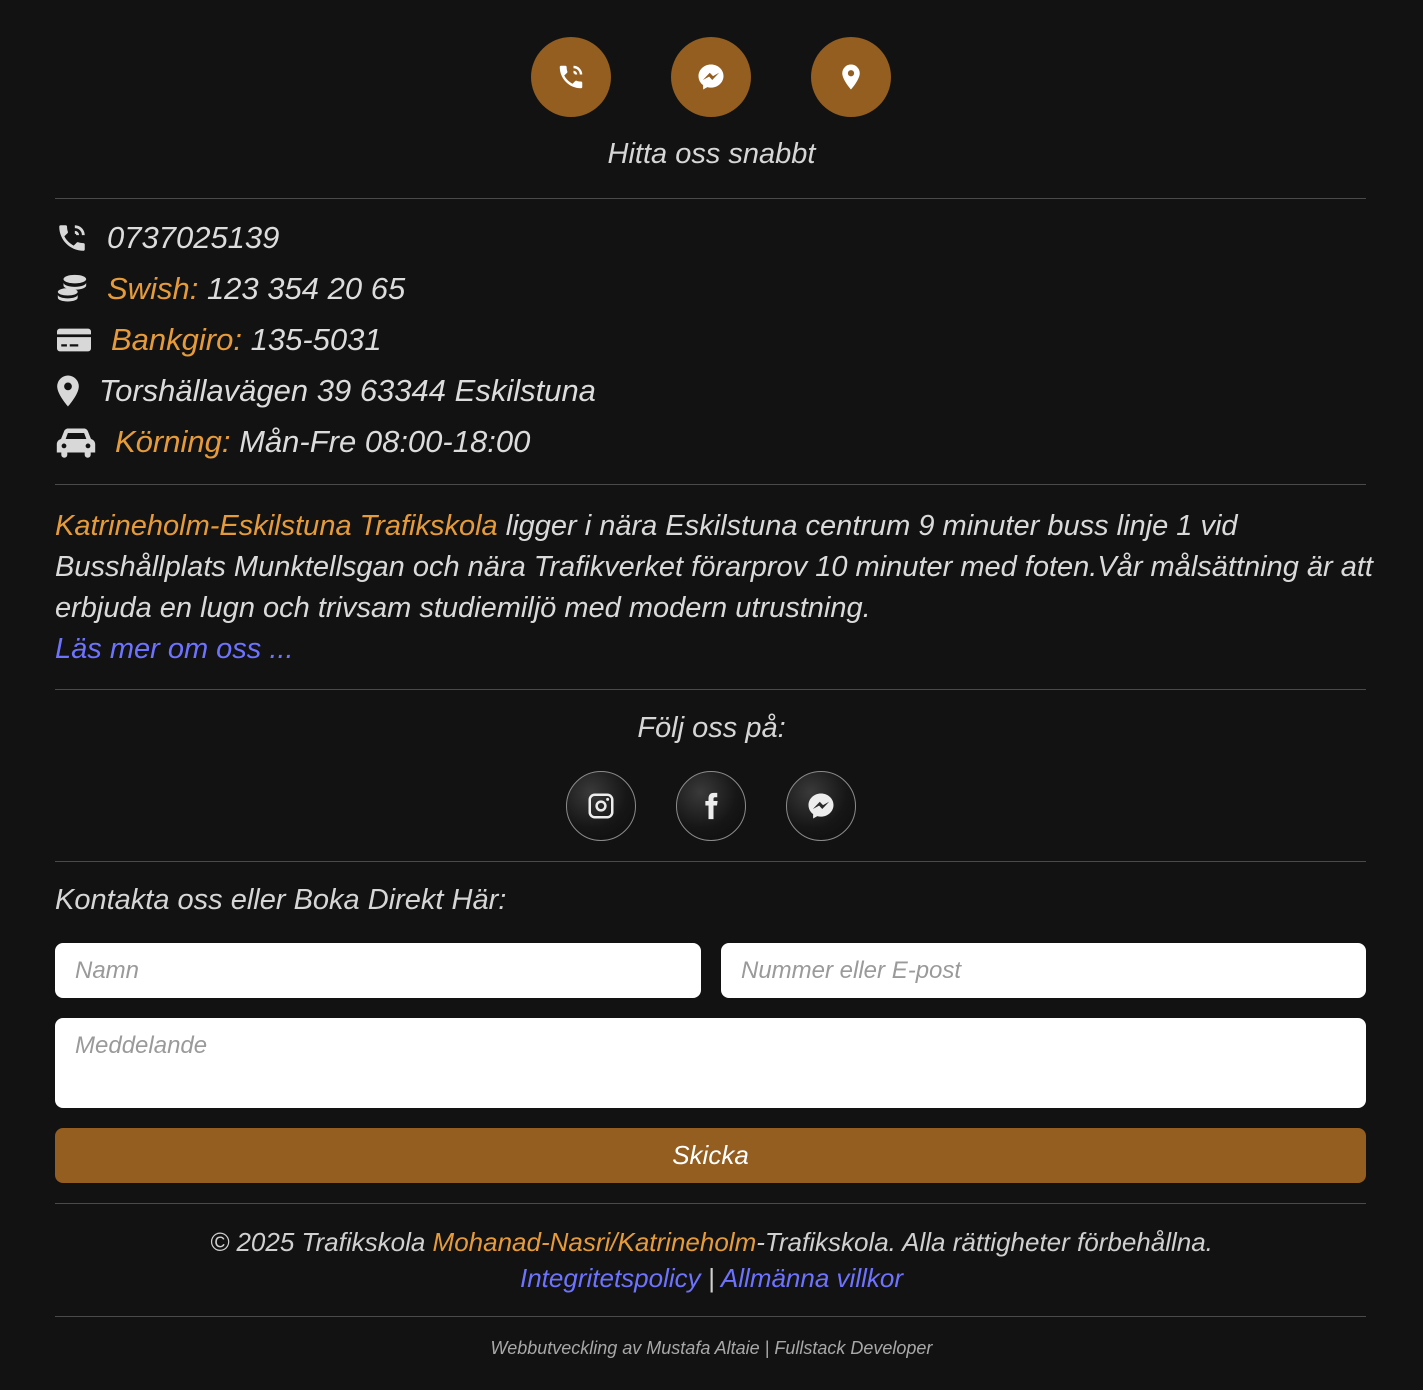 This screenshot has width=1423, height=1390. I want to click on name-input, so click(378, 970).